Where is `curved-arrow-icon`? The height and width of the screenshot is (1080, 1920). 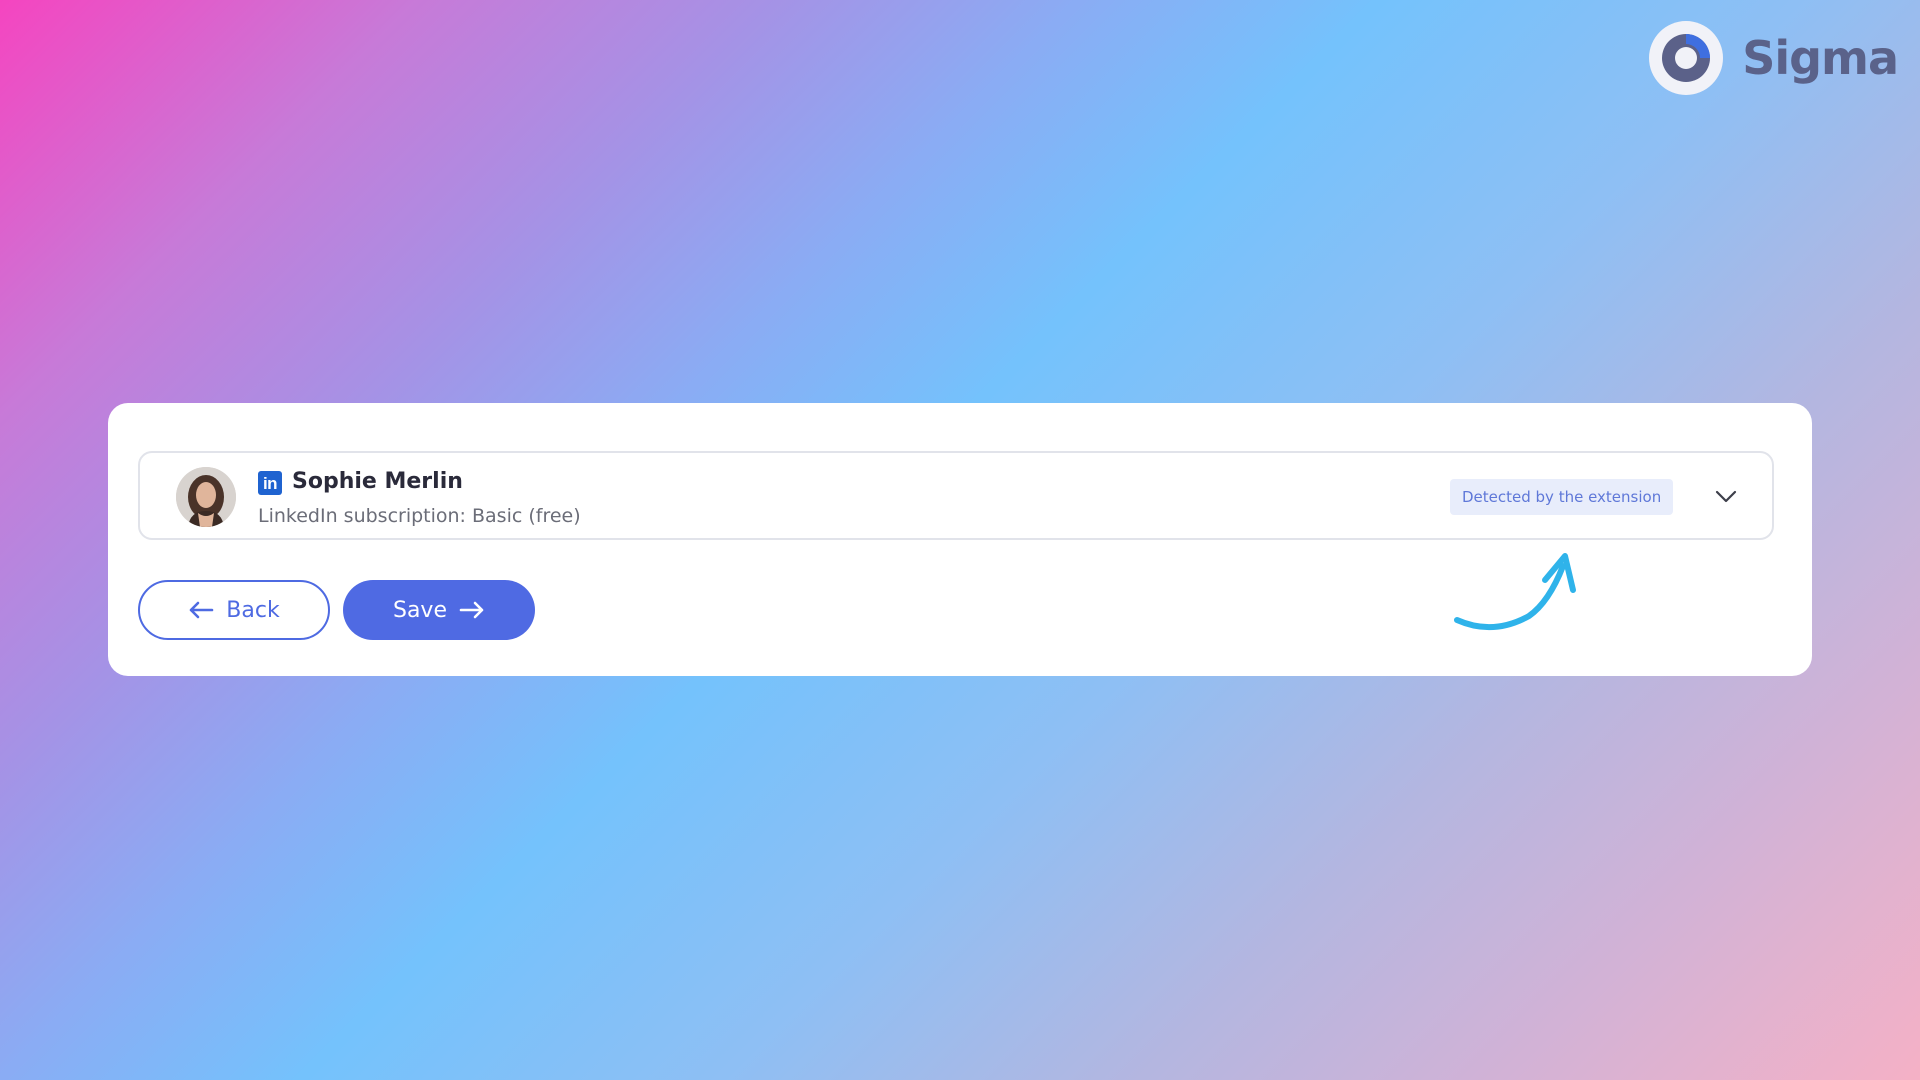 curved-arrow-icon is located at coordinates (1515, 592).